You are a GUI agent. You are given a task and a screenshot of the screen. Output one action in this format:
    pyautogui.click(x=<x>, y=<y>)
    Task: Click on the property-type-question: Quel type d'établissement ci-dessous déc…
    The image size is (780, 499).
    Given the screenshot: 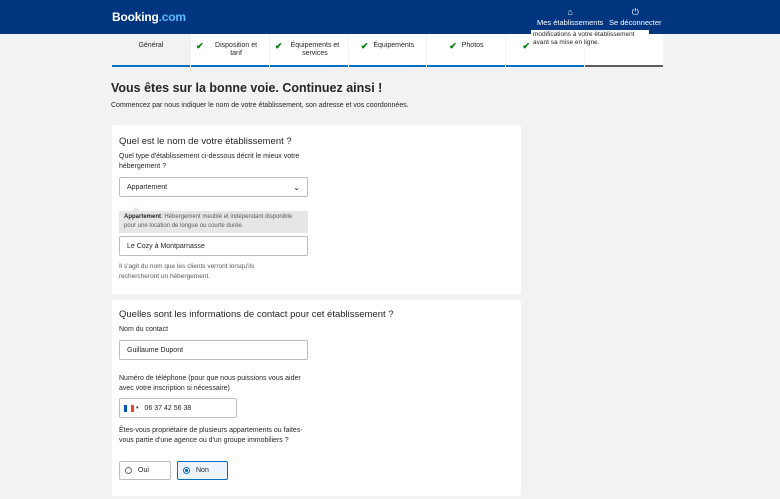 What is the action you would take?
    pyautogui.click(x=209, y=161)
    